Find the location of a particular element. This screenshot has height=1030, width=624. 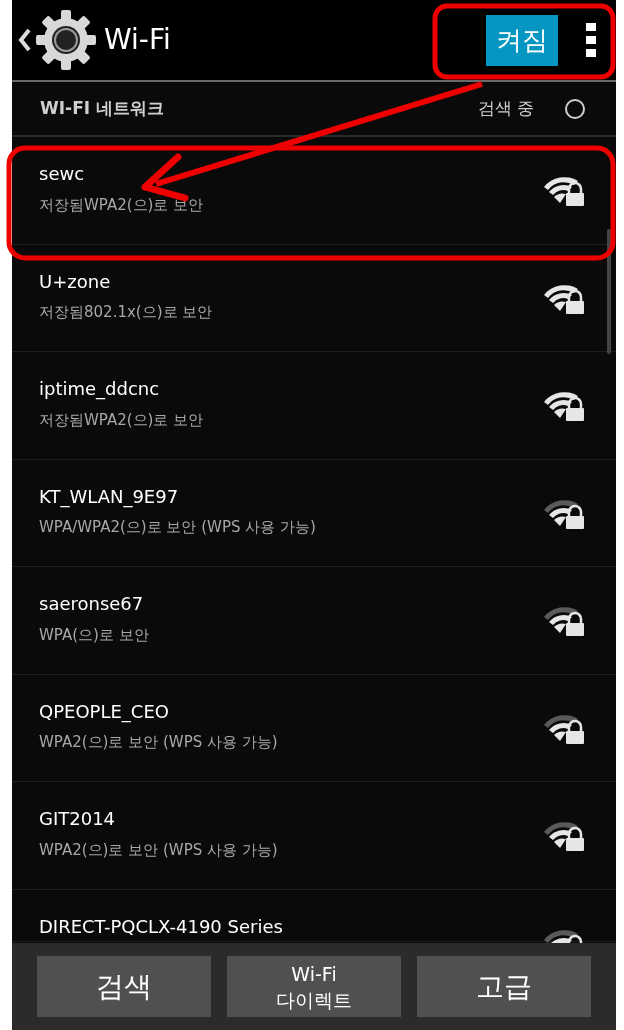

network-name: DIRECT-PQCLX-4190 Series is located at coordinates (161, 926).